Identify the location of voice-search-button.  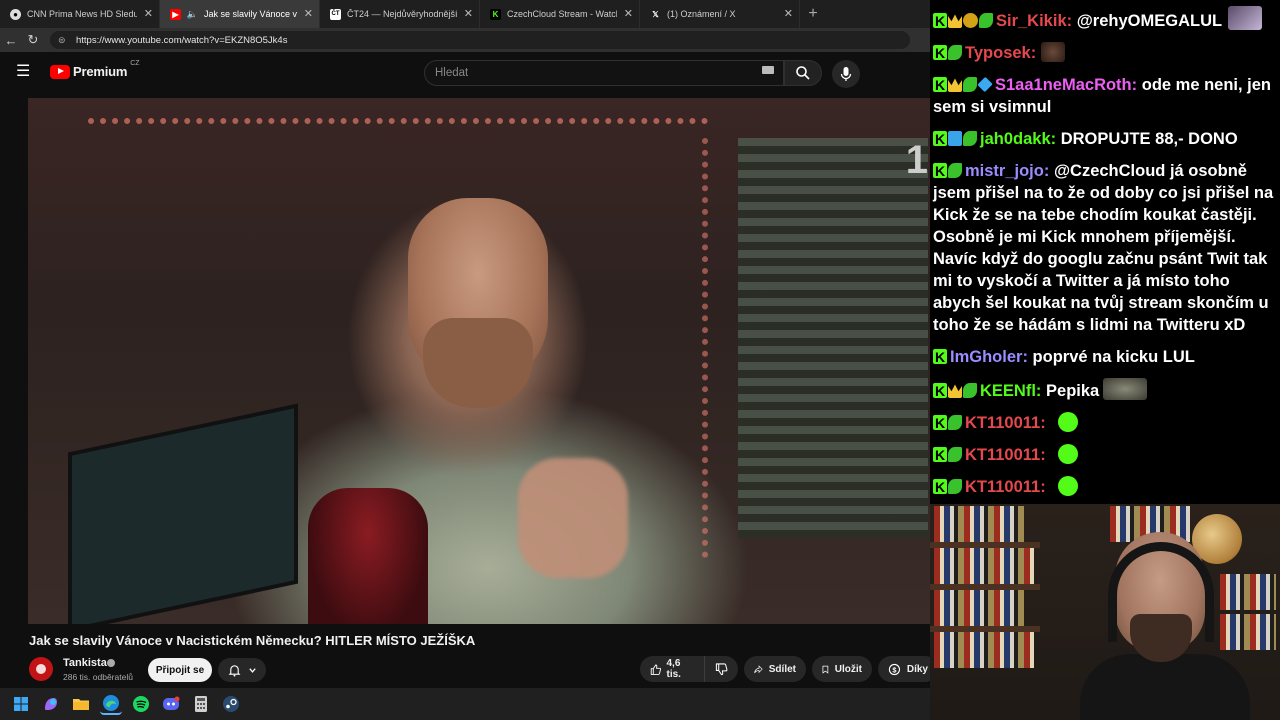
(846, 74).